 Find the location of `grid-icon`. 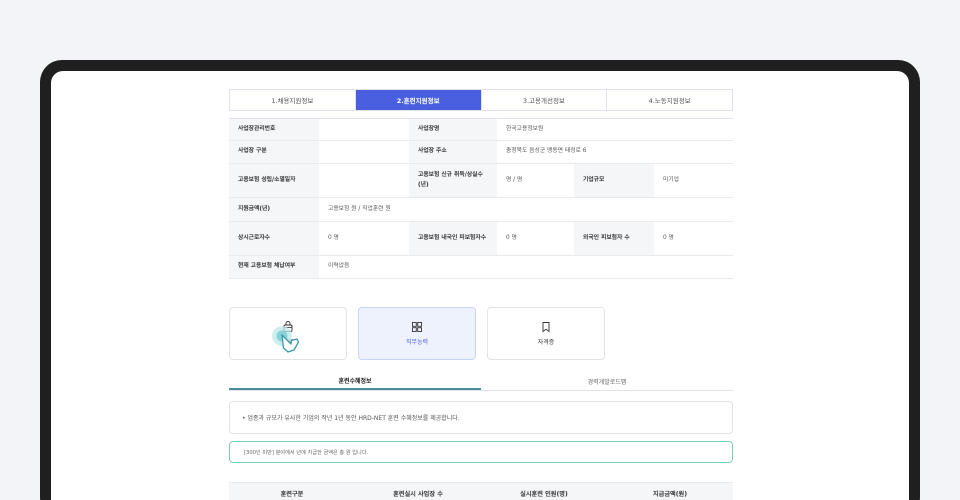

grid-icon is located at coordinates (417, 327).